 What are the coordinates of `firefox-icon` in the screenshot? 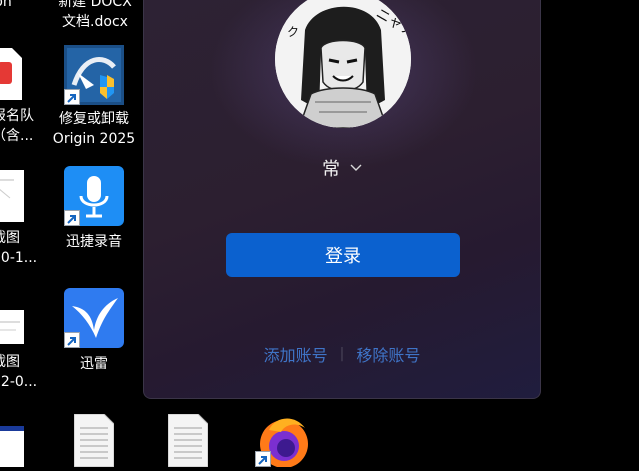 It's located at (283, 440).